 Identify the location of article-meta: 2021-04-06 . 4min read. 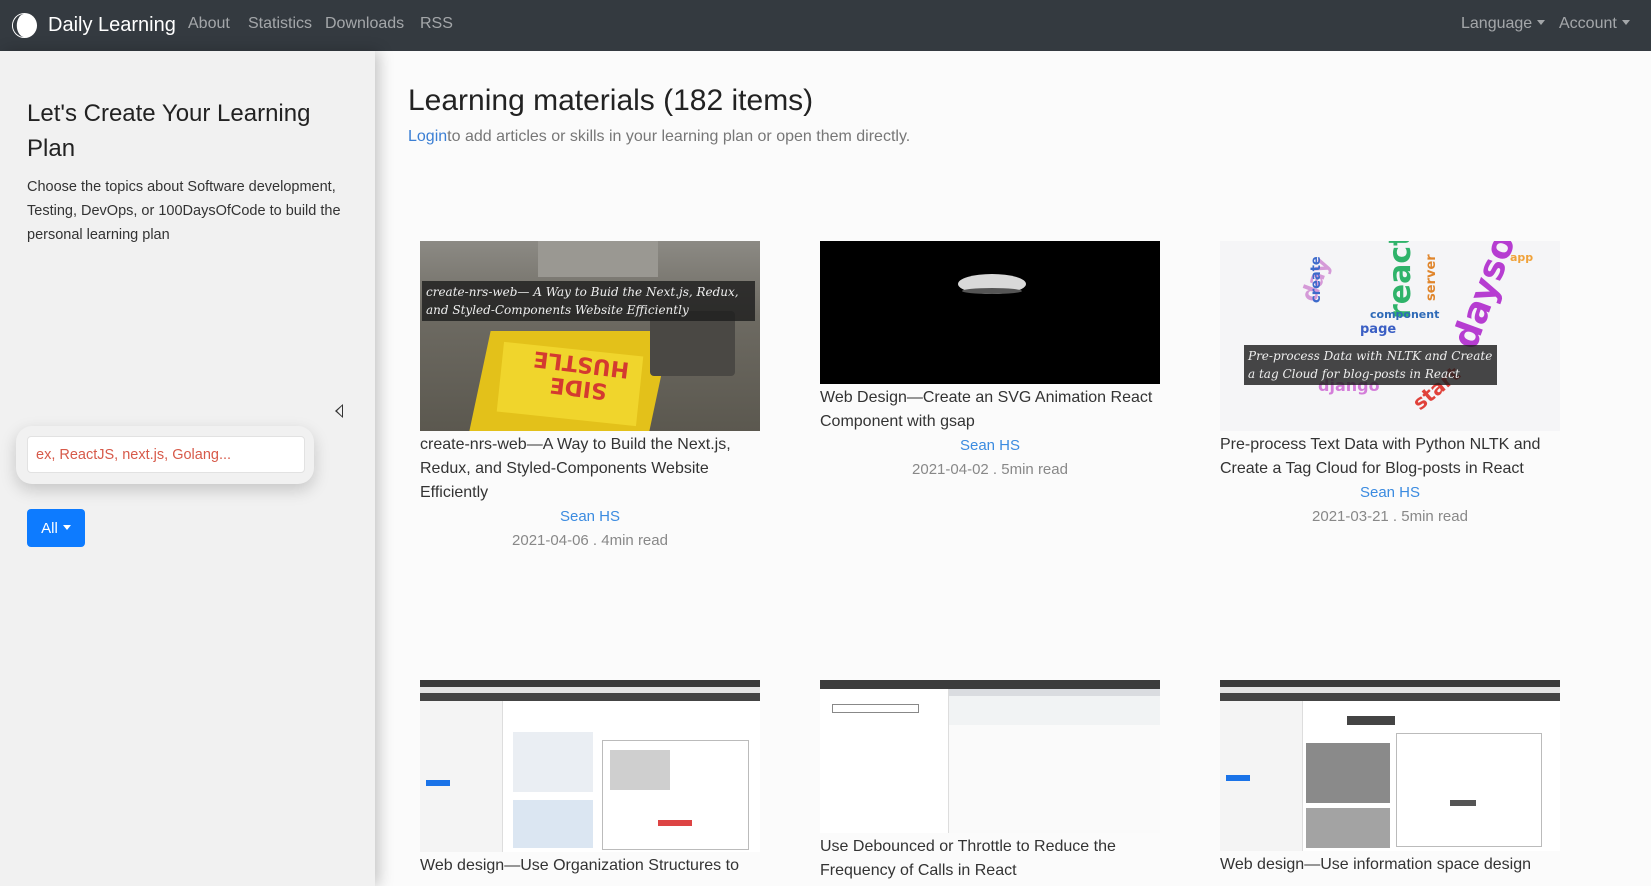
(590, 540).